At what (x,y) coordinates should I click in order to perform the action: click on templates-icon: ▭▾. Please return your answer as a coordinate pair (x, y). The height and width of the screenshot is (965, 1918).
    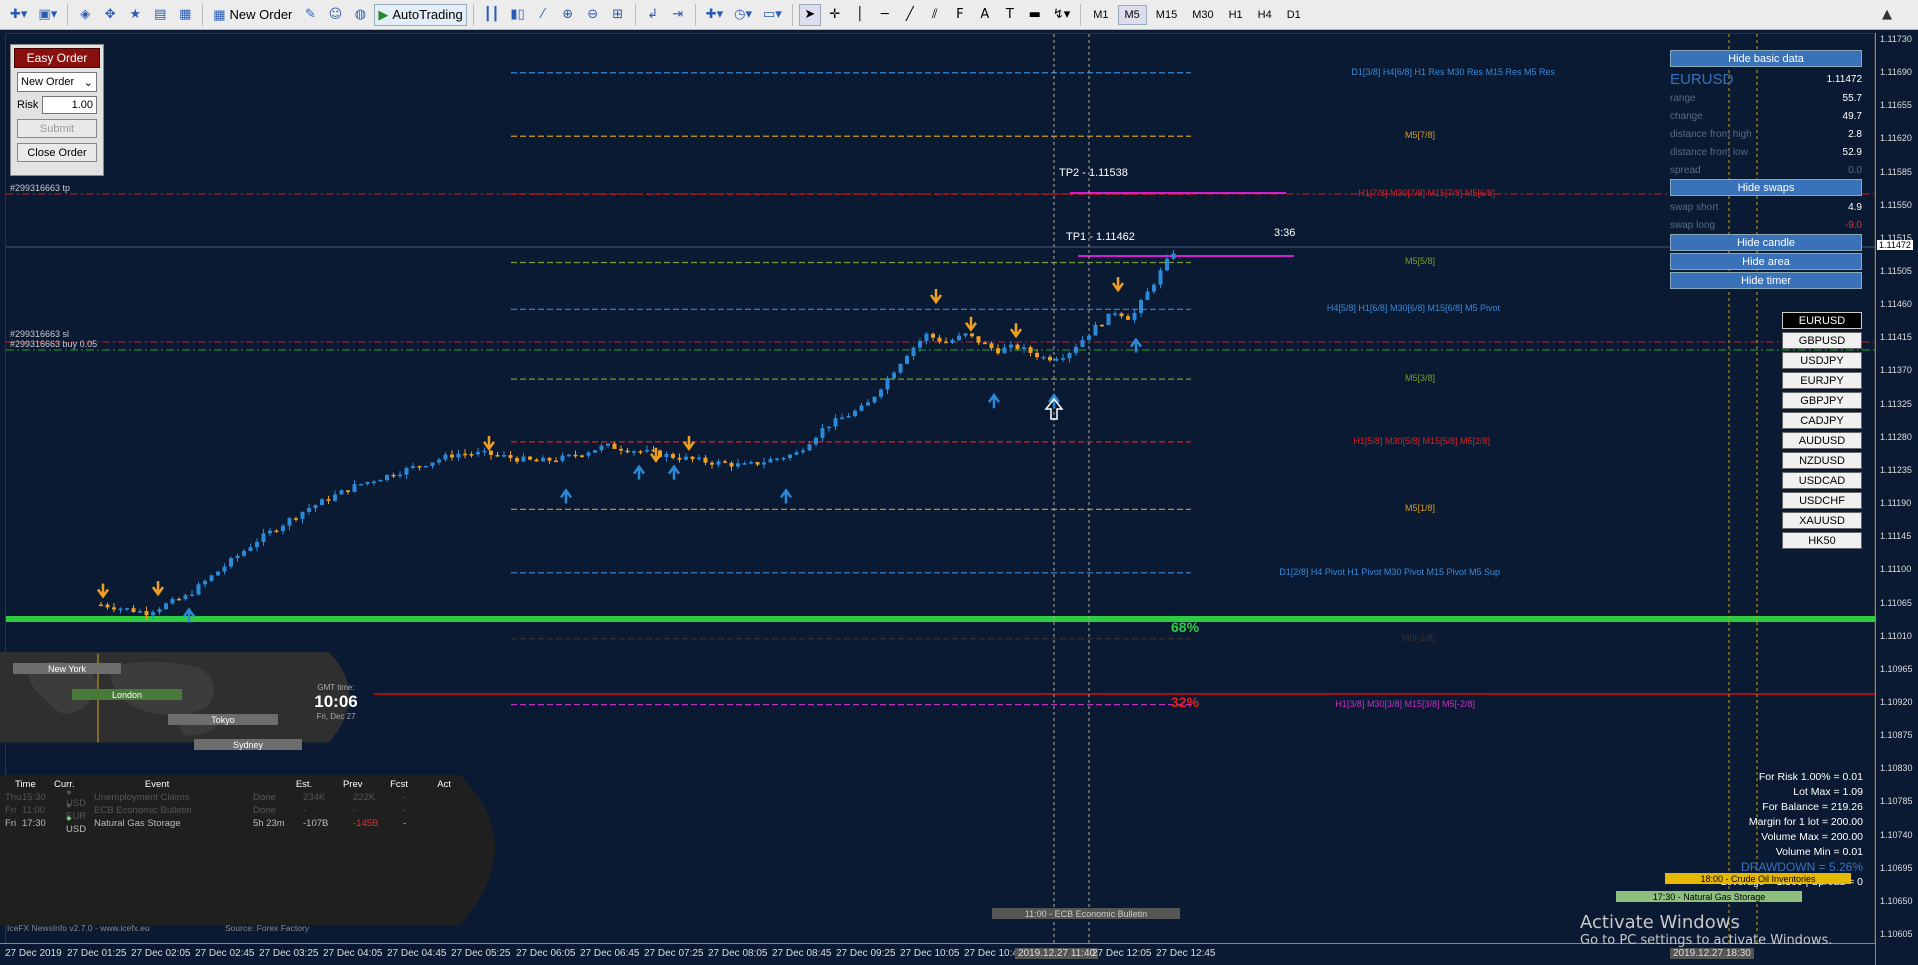
    Looking at the image, I should click on (772, 15).